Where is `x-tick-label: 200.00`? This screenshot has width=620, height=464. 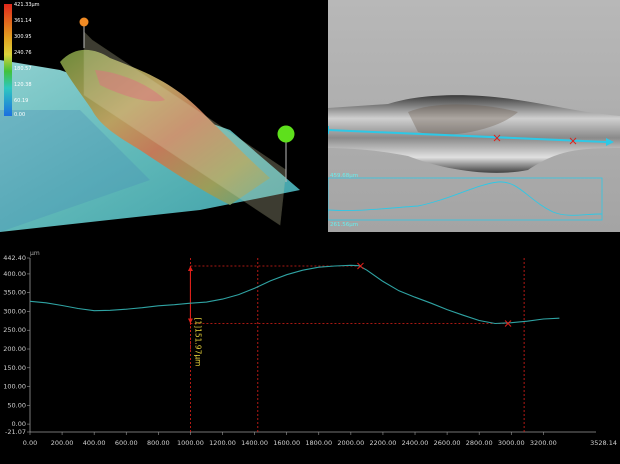 x-tick-label: 200.00 is located at coordinates (62, 443).